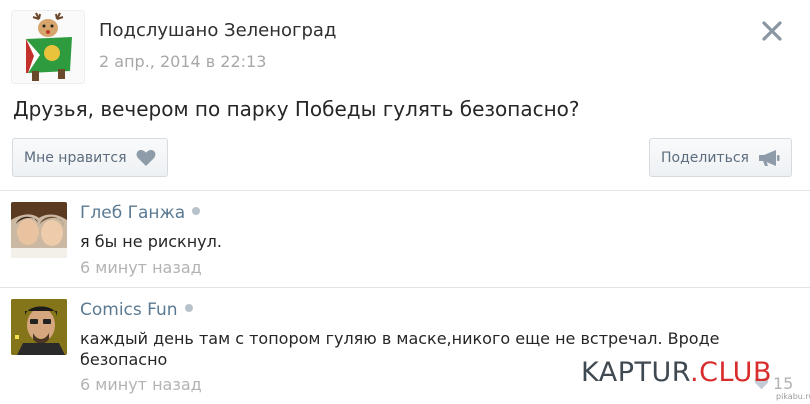  I want to click on heart-icon, so click(145, 157).